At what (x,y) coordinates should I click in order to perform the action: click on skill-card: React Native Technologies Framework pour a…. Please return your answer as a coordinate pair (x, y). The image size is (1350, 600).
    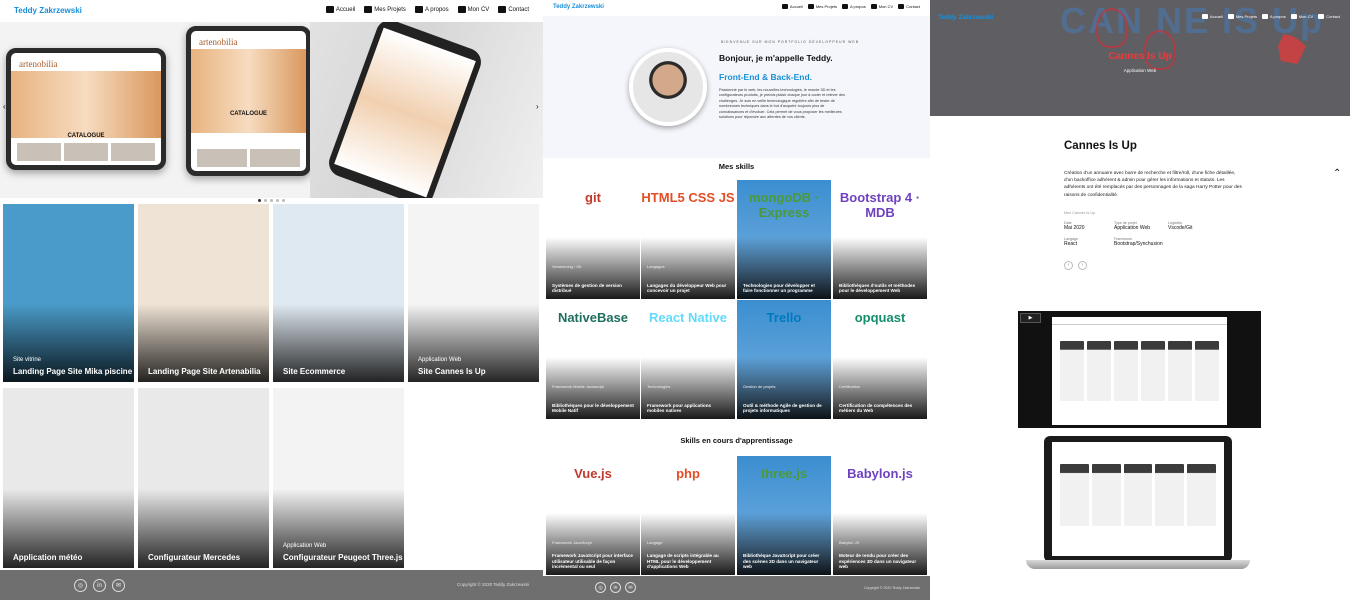
    Looking at the image, I should click on (688, 359).